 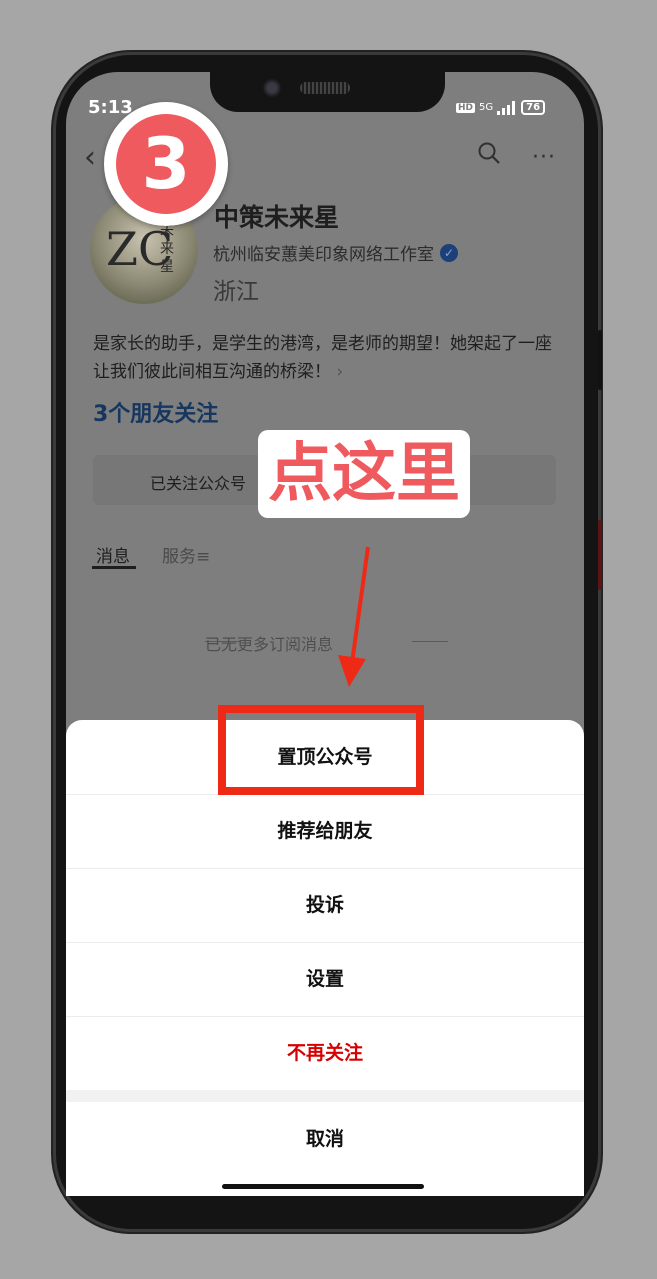 I want to click on complain-option: 投诉, so click(x=325, y=905).